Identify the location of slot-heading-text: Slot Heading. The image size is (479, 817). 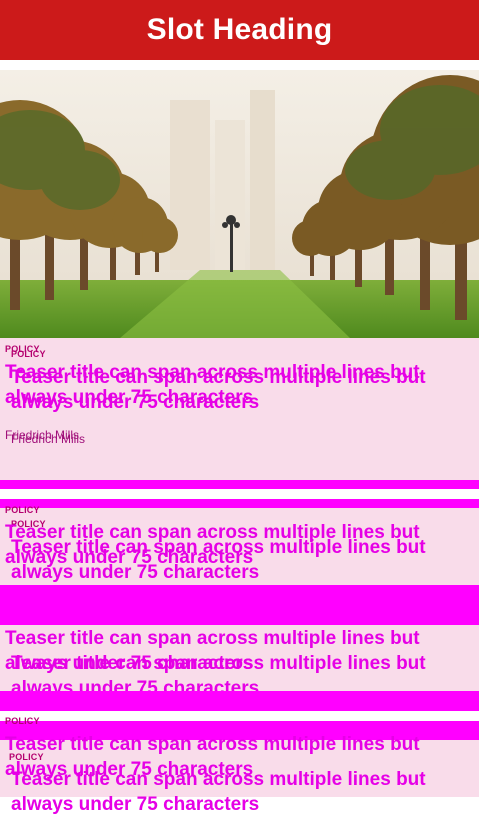
(239, 29).